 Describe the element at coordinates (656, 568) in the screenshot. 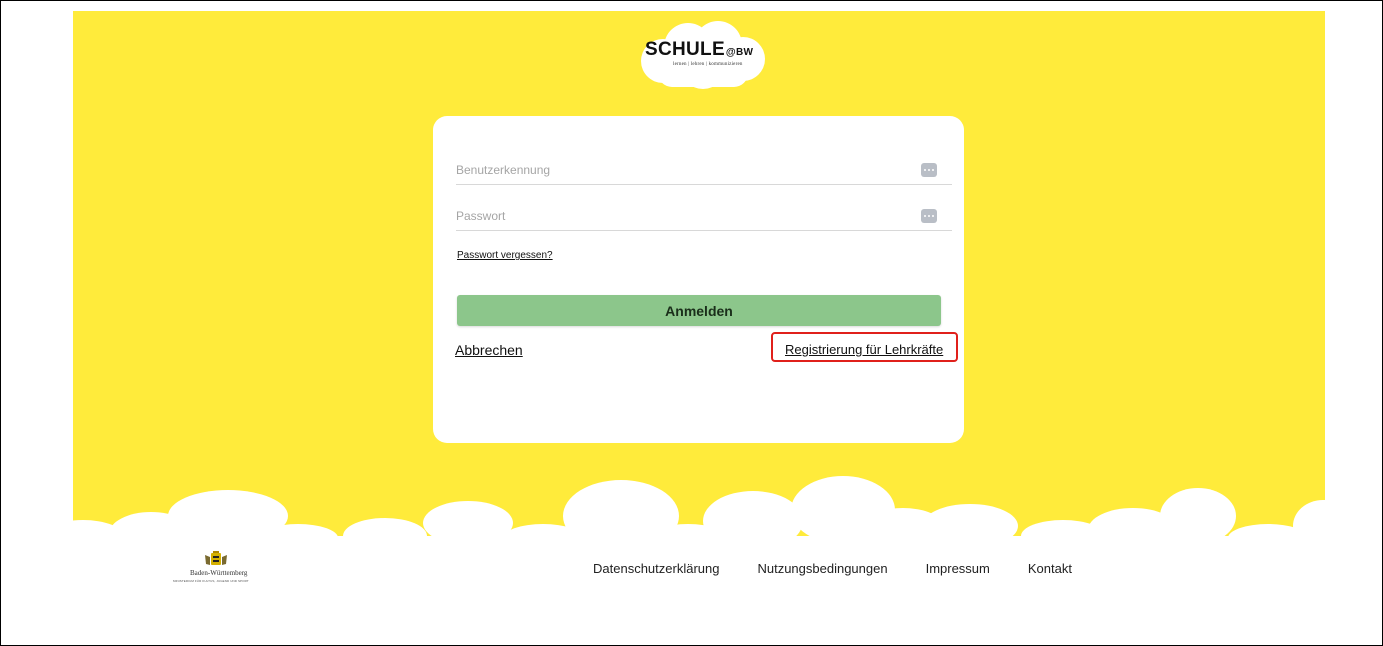

I see `footer-link-privacy: Datenschutzerklärung` at that location.